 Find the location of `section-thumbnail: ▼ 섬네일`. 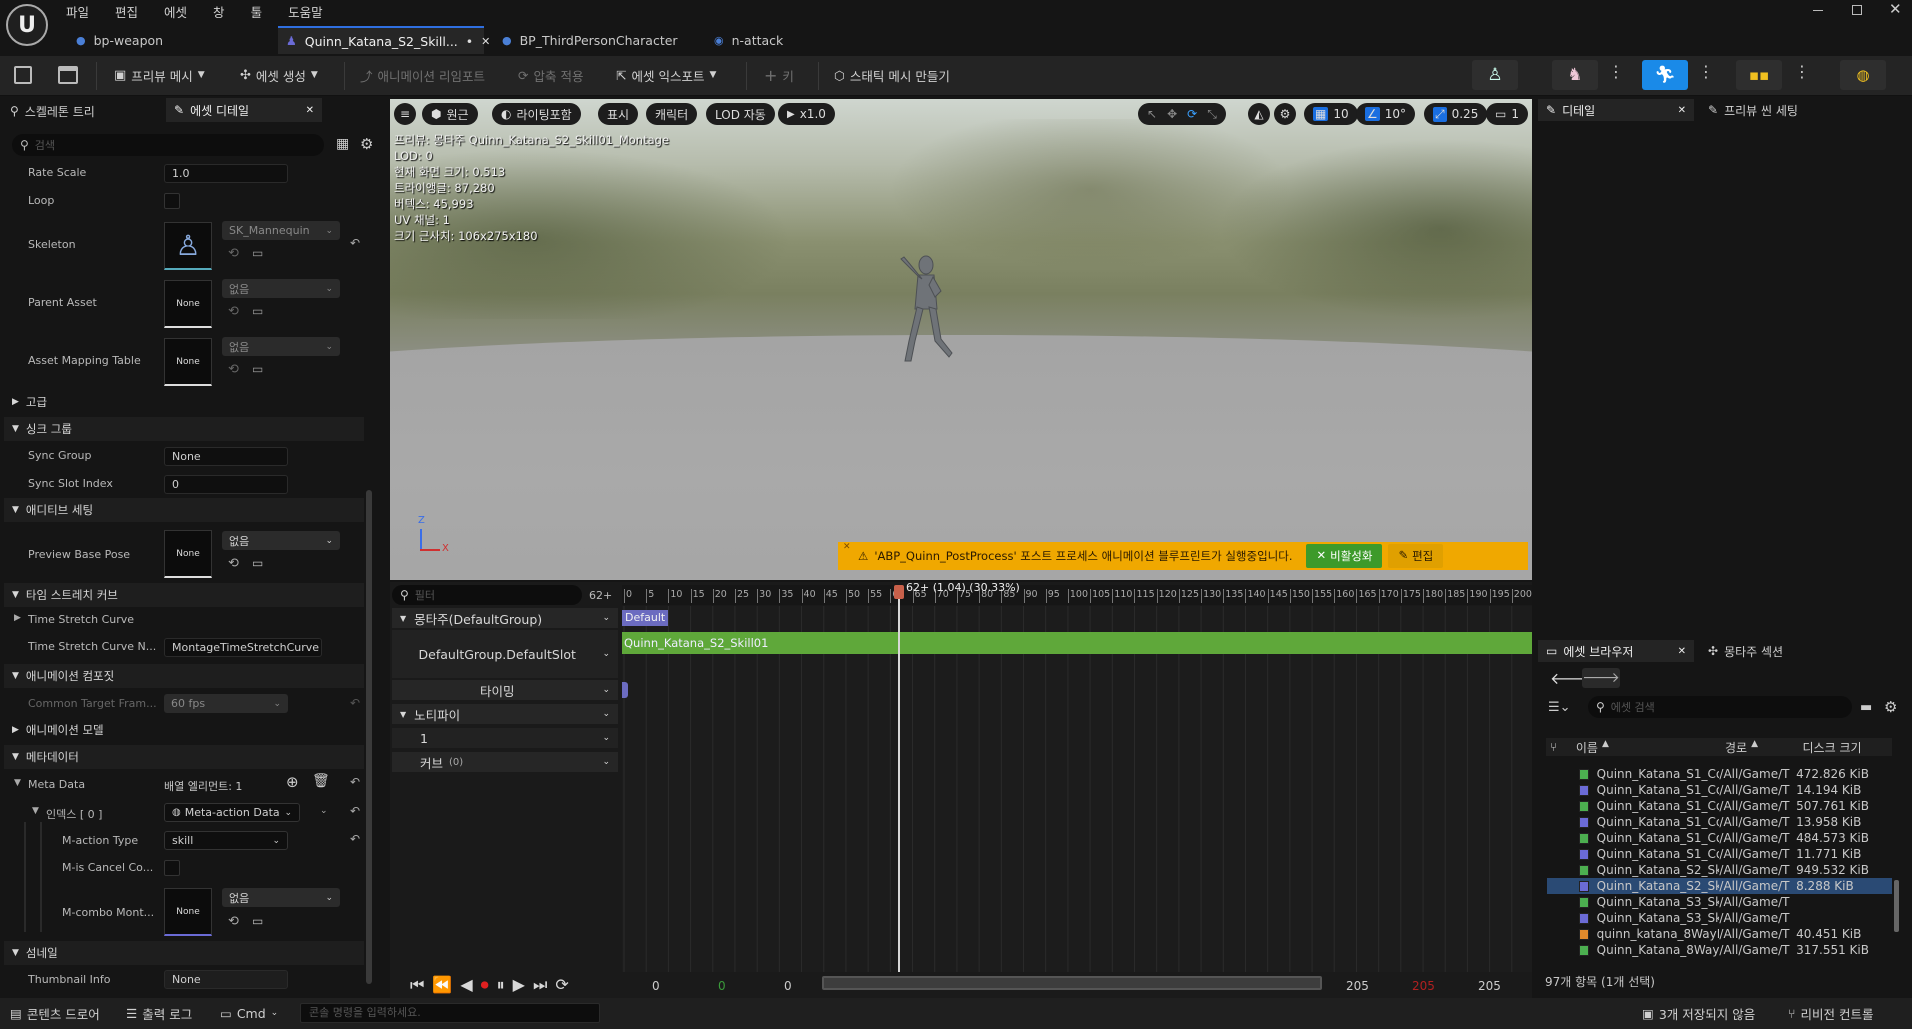

section-thumbnail: ▼ 섬네일 is located at coordinates (184, 953).